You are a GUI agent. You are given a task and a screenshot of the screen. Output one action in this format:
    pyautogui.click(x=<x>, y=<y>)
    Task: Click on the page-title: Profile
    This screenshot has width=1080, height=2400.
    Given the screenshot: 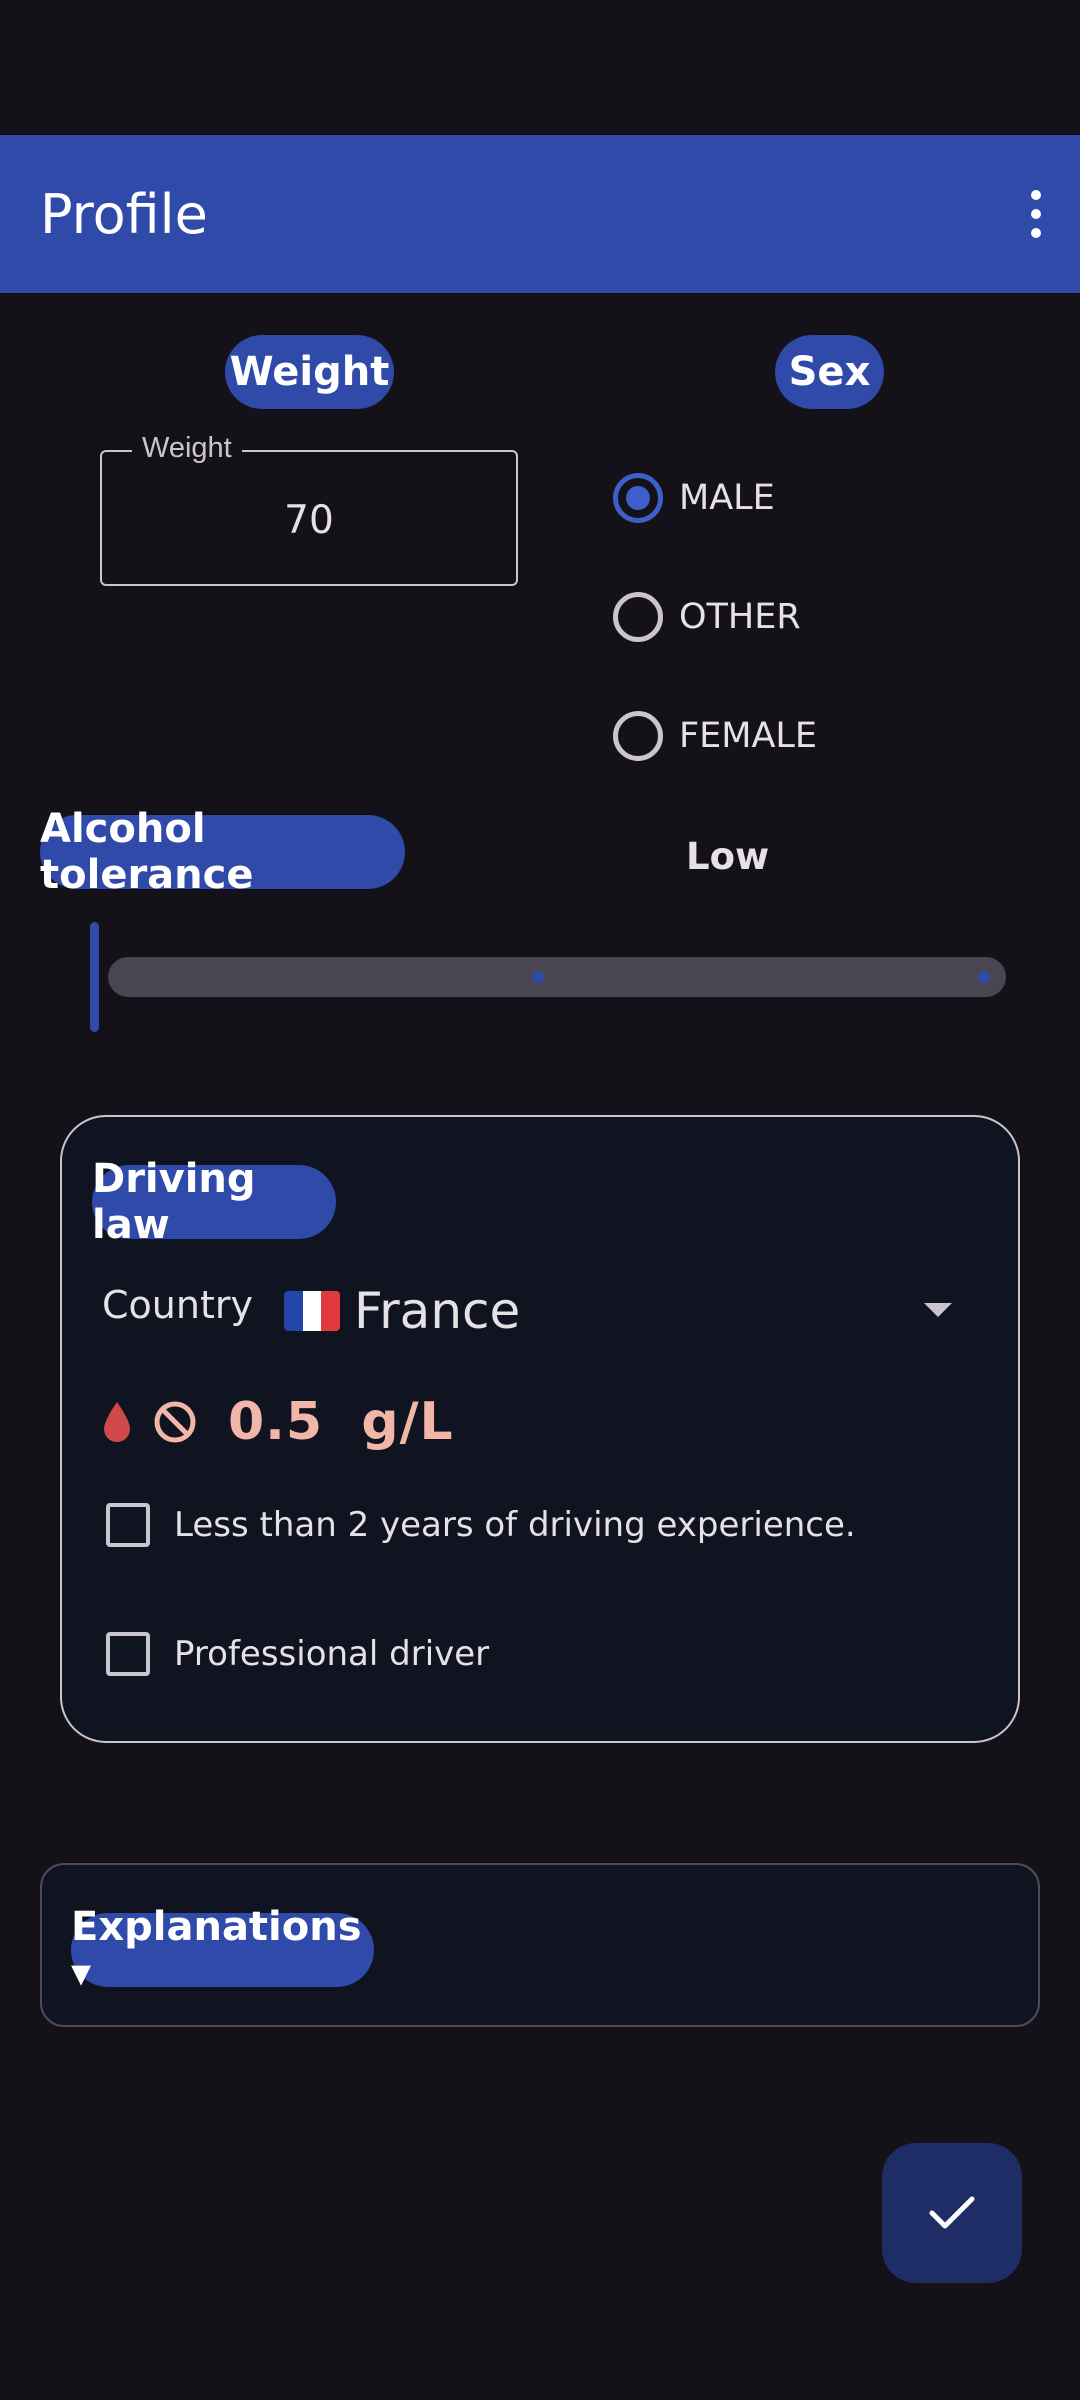 What is the action you would take?
    pyautogui.click(x=124, y=214)
    